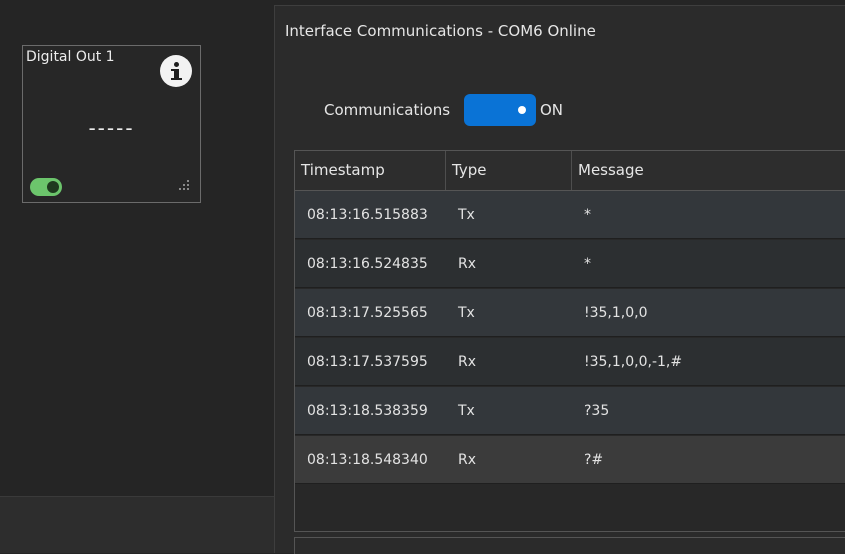 This screenshot has height=554, width=845. Describe the element at coordinates (367, 264) in the screenshot. I see `cell-timestamp: 08:13:16.524835` at that location.